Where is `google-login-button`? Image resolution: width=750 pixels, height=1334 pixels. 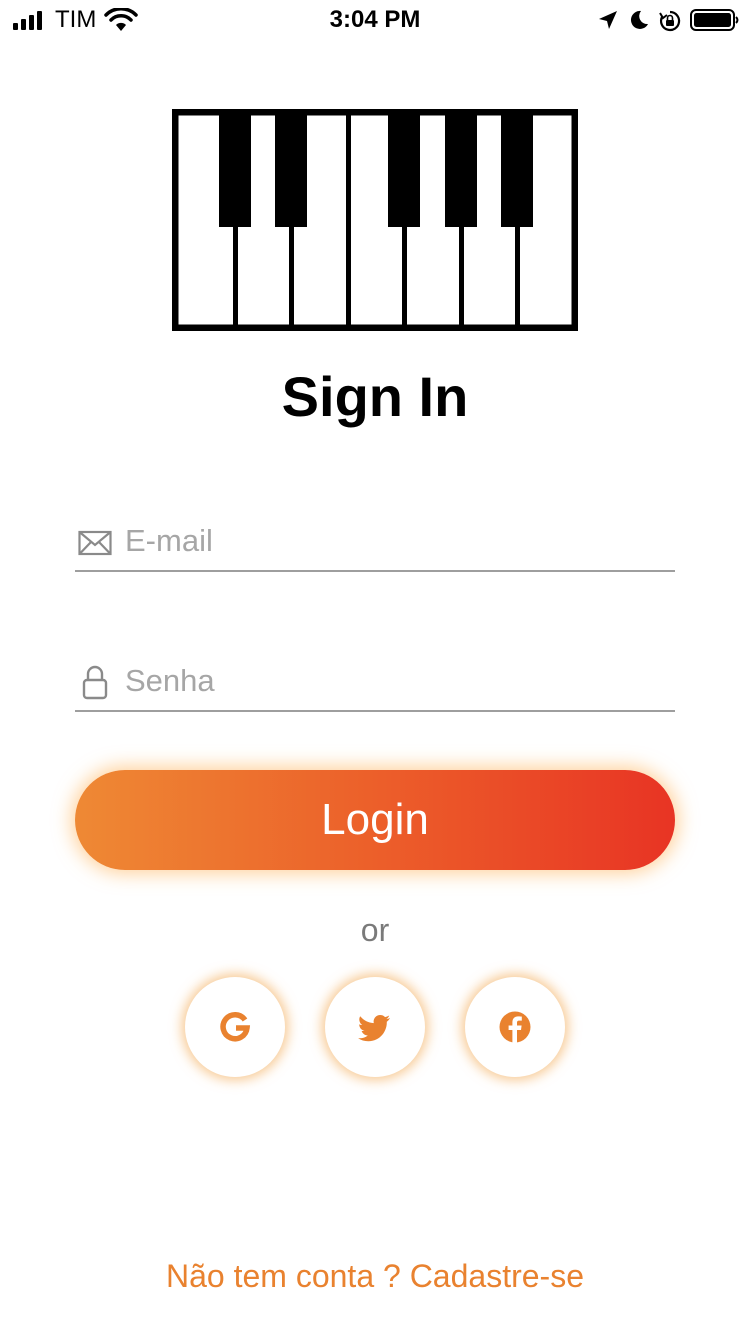 google-login-button is located at coordinates (235, 1027).